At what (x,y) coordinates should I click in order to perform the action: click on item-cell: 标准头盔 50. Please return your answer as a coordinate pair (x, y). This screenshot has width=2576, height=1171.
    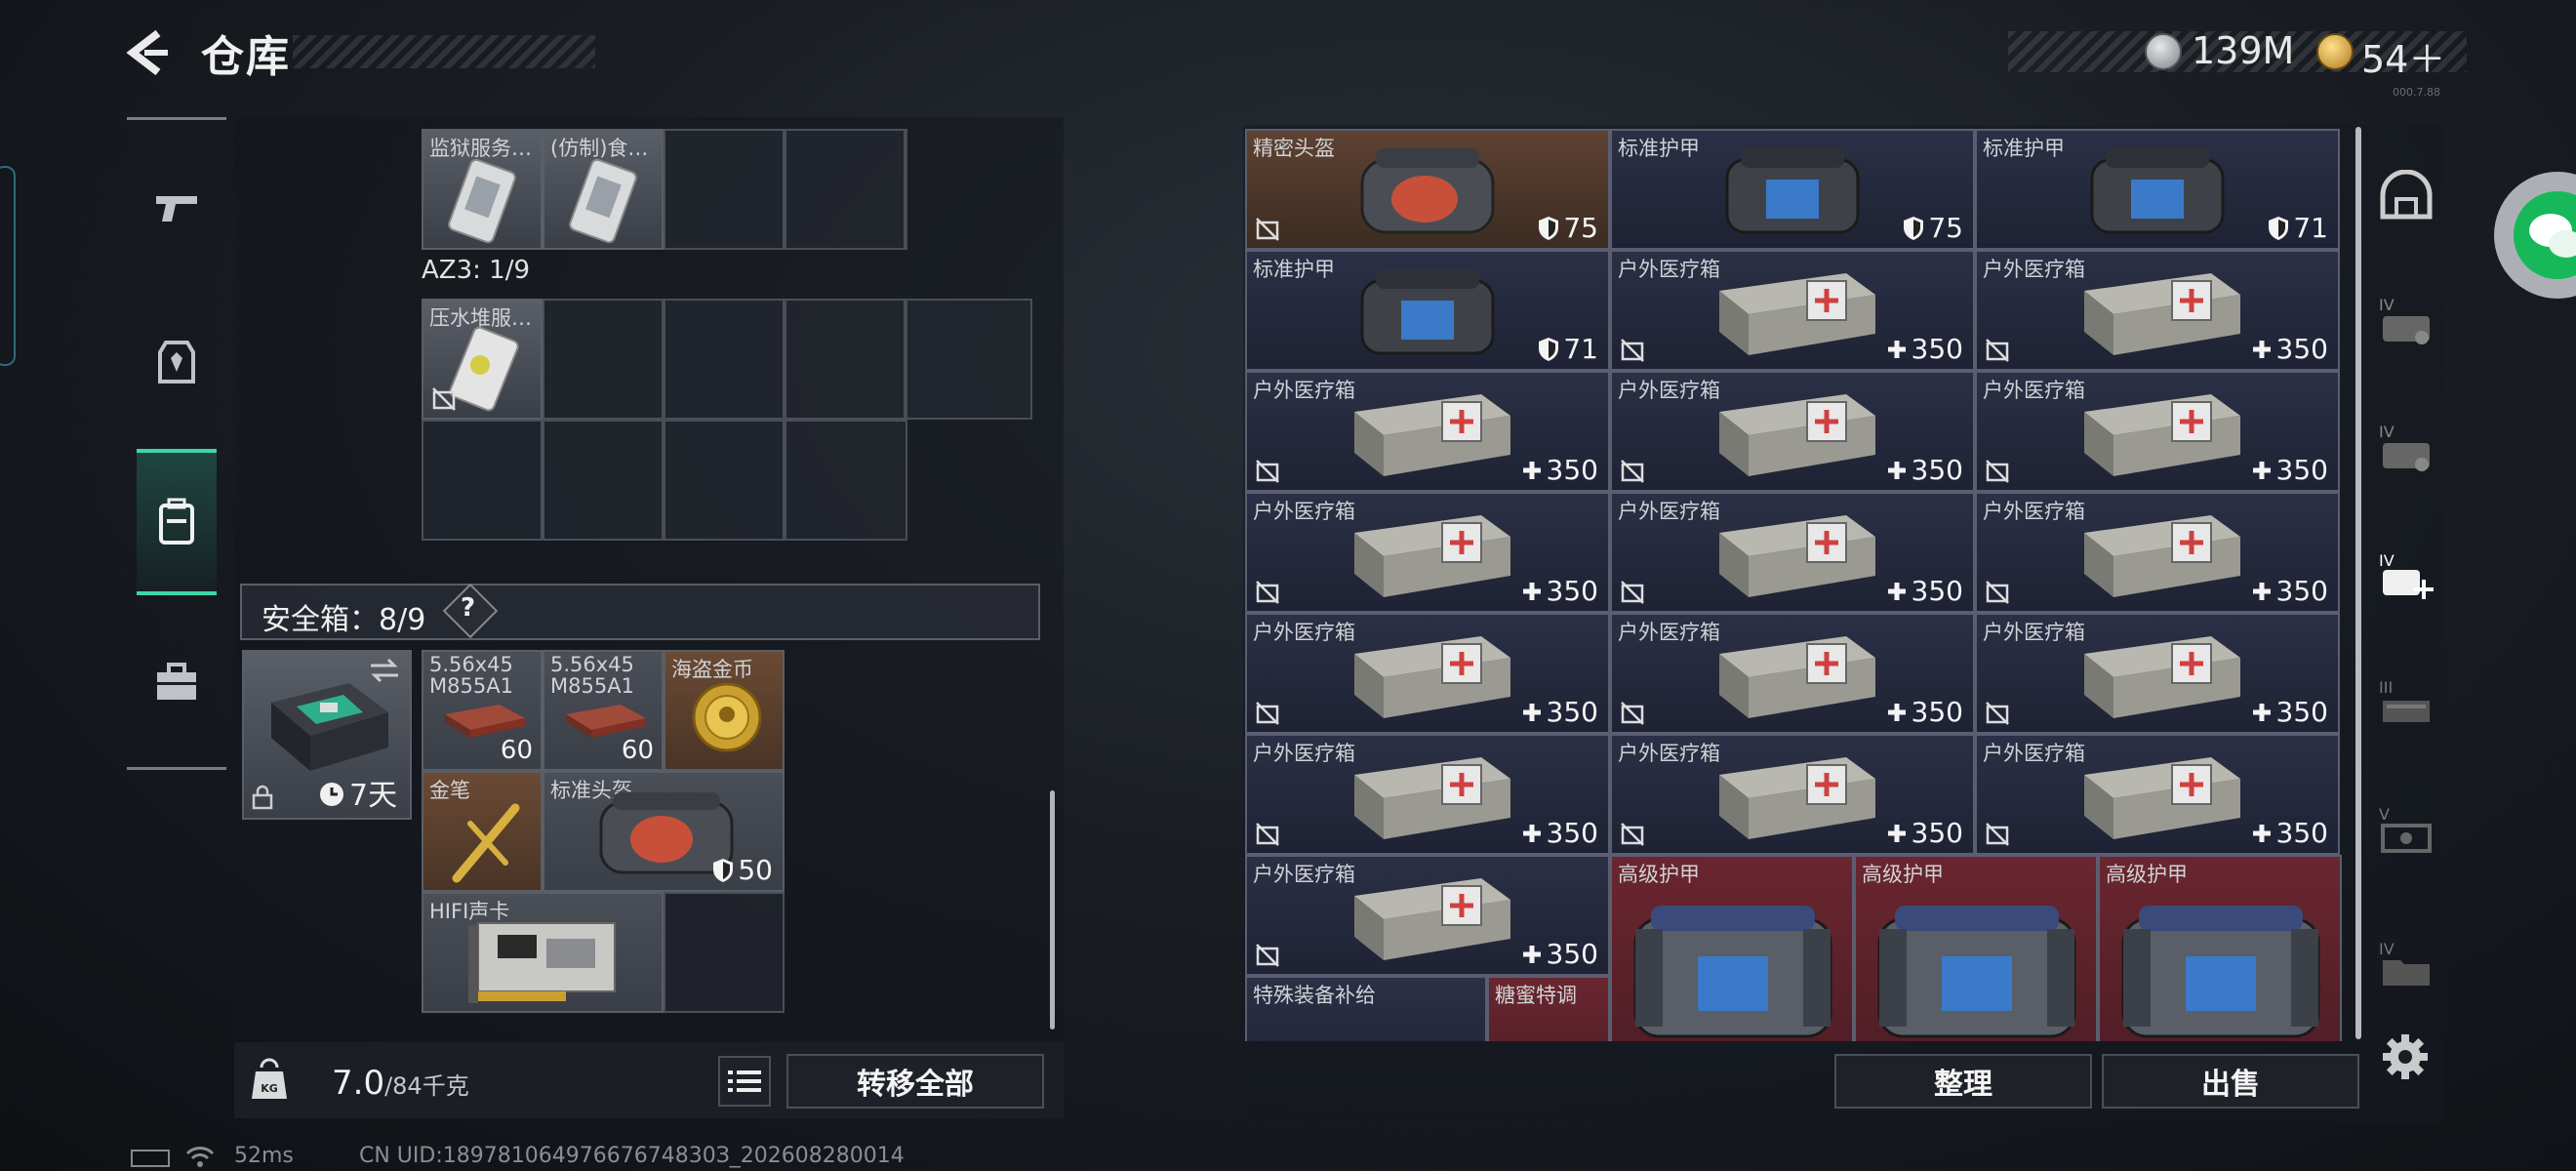
    Looking at the image, I should click on (664, 831).